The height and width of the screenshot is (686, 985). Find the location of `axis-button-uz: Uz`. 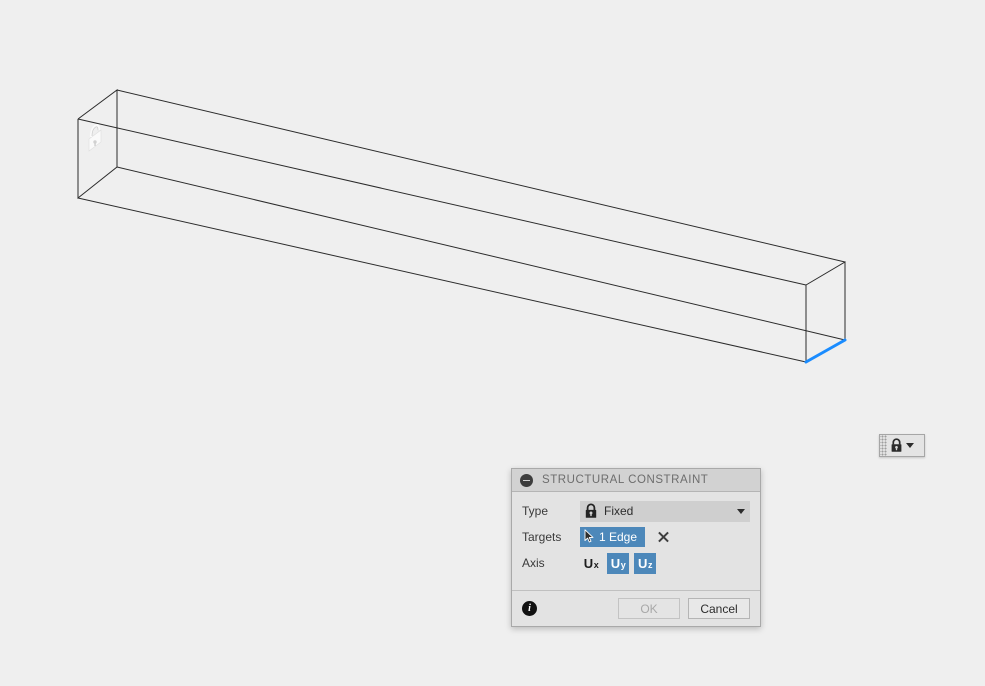

axis-button-uz: Uz is located at coordinates (645, 563).